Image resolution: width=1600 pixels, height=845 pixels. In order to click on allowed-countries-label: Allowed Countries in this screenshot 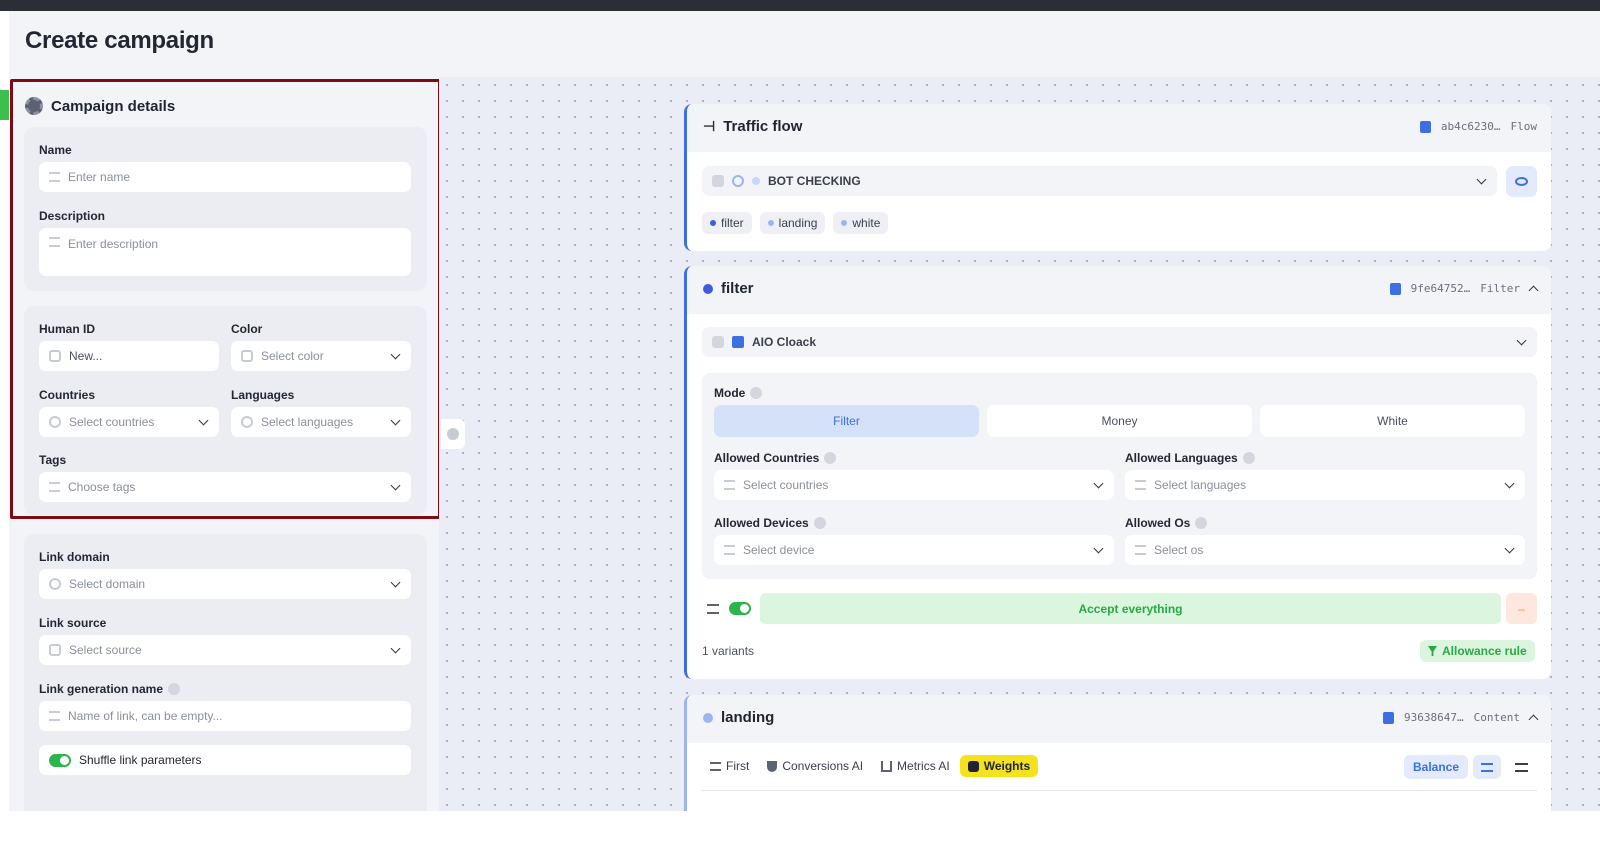, I will do `click(775, 458)`.